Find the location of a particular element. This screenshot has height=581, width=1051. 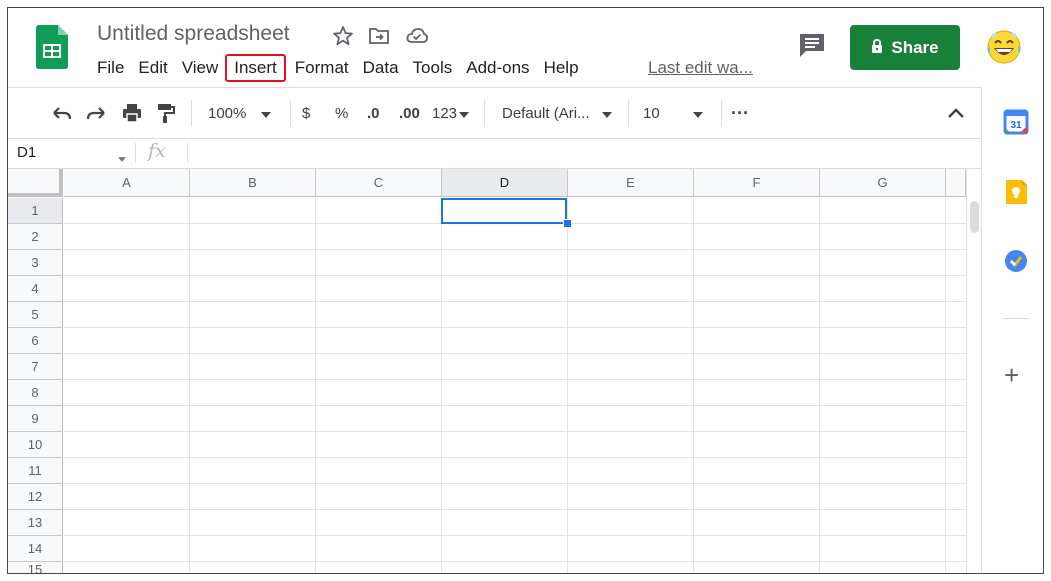

tasks-icon is located at coordinates (1016, 261).